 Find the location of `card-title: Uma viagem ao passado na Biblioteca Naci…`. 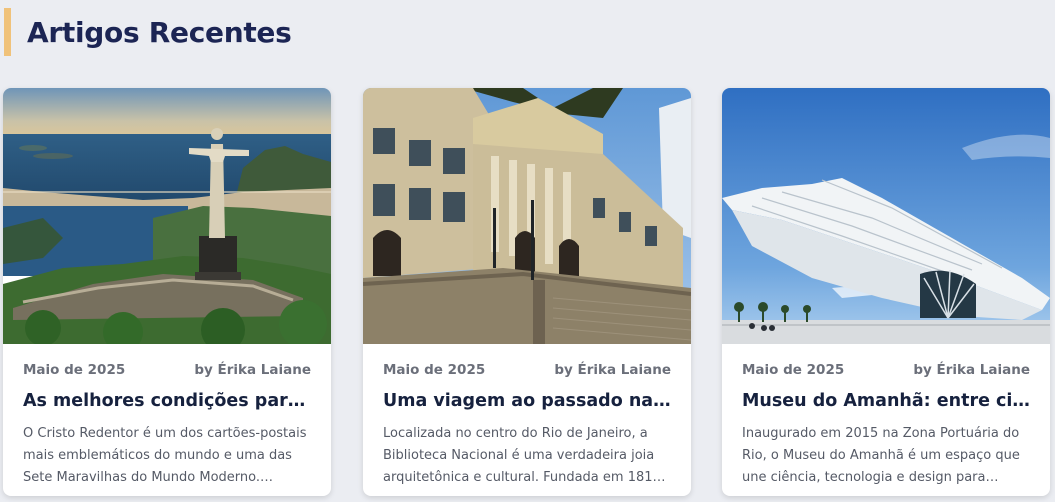

card-title: Uma viagem ao passado na Biblioteca Naci… is located at coordinates (527, 401).